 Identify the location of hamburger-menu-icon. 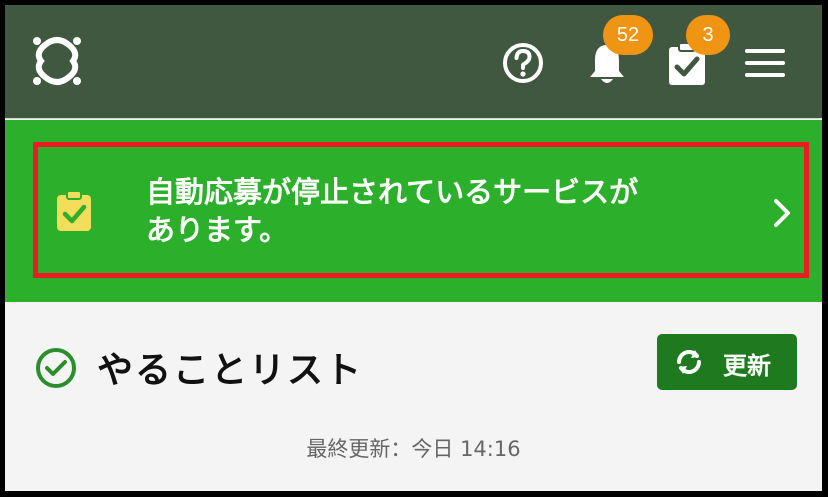
(765, 63).